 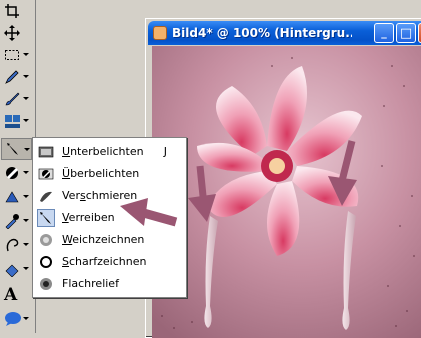 What do you see at coordinates (104, 261) in the screenshot?
I see `menu-item-label: Scharfzeichnen` at bounding box center [104, 261].